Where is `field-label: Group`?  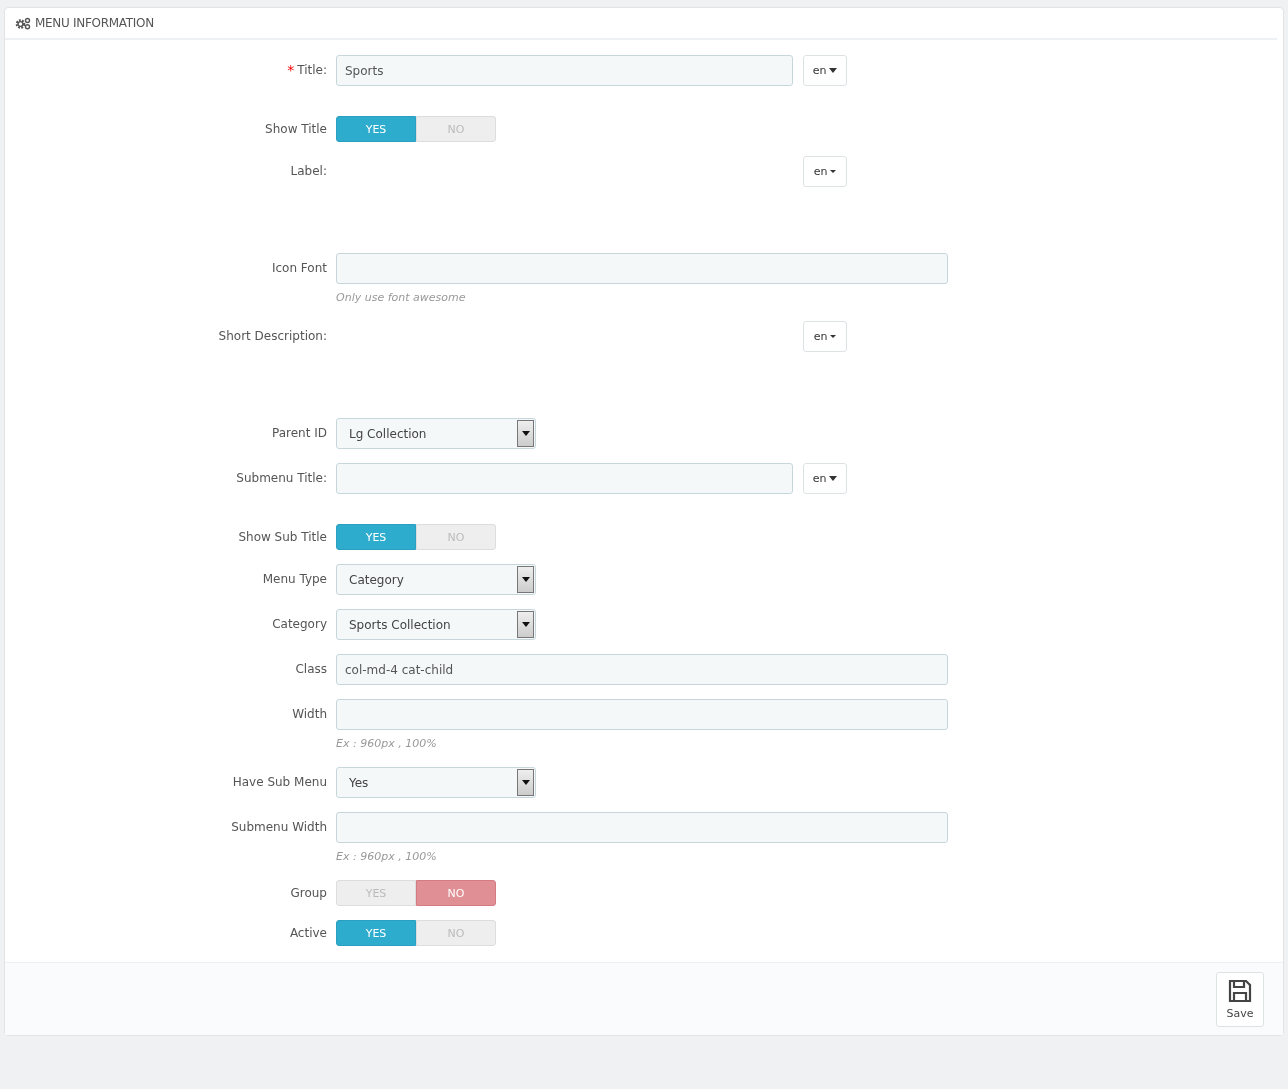
field-label: Group is located at coordinates (308, 893).